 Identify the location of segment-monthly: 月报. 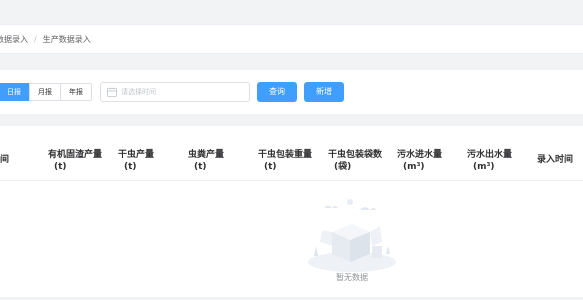
(45, 92).